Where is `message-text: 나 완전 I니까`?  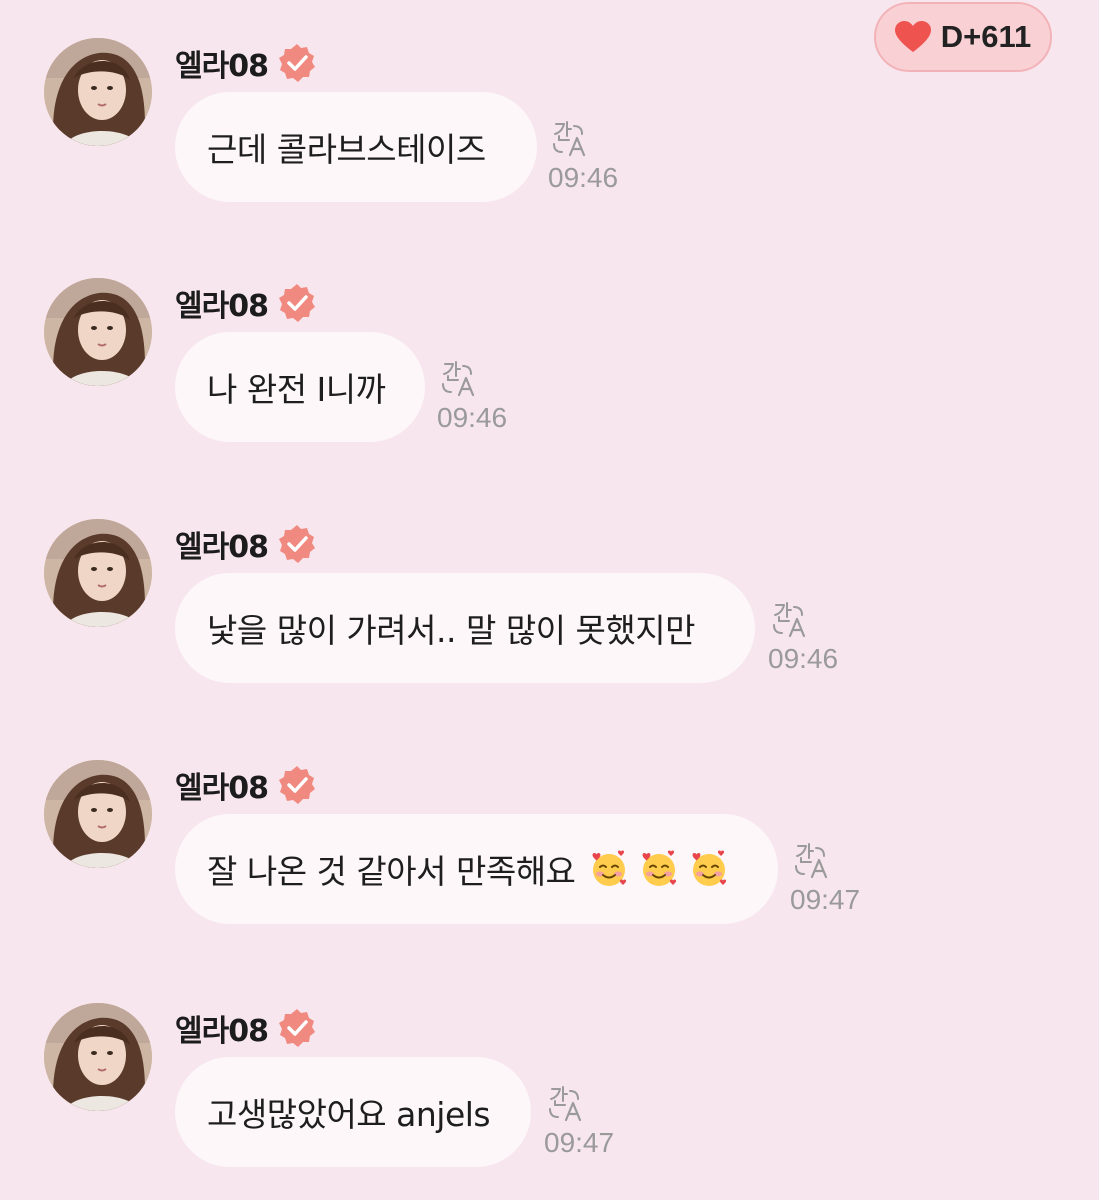
message-text: 나 완전 I니까 is located at coordinates (296, 389).